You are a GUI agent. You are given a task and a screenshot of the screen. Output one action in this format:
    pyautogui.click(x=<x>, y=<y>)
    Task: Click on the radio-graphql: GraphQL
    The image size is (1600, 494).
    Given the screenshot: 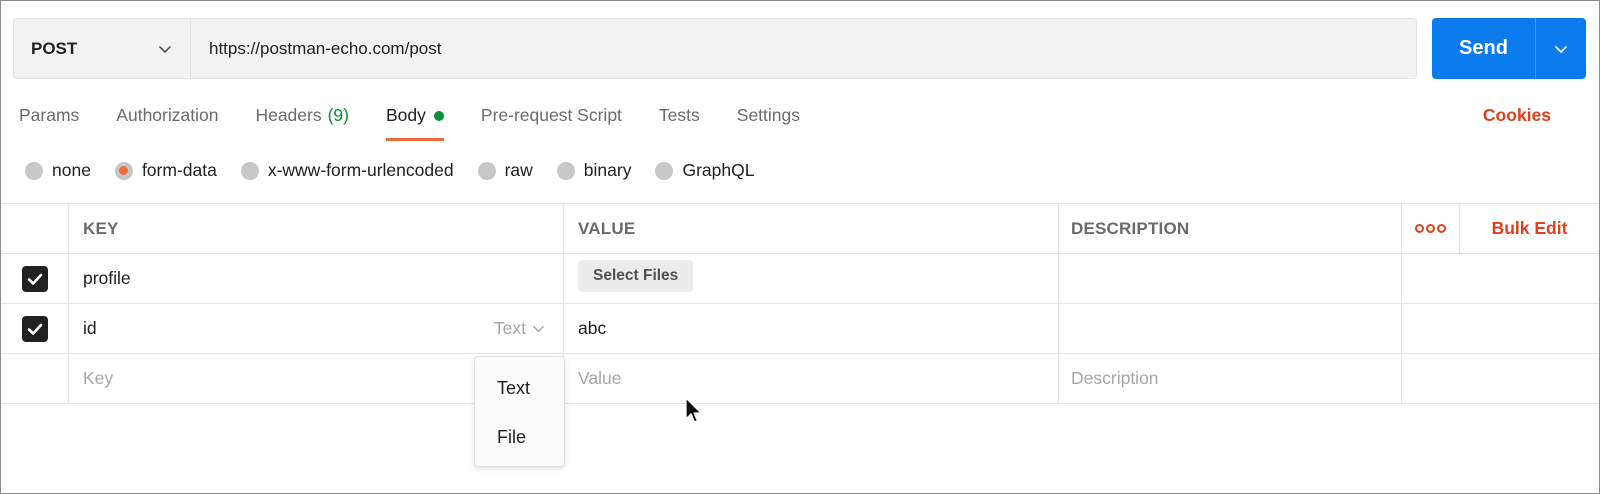 What is the action you would take?
    pyautogui.click(x=704, y=170)
    